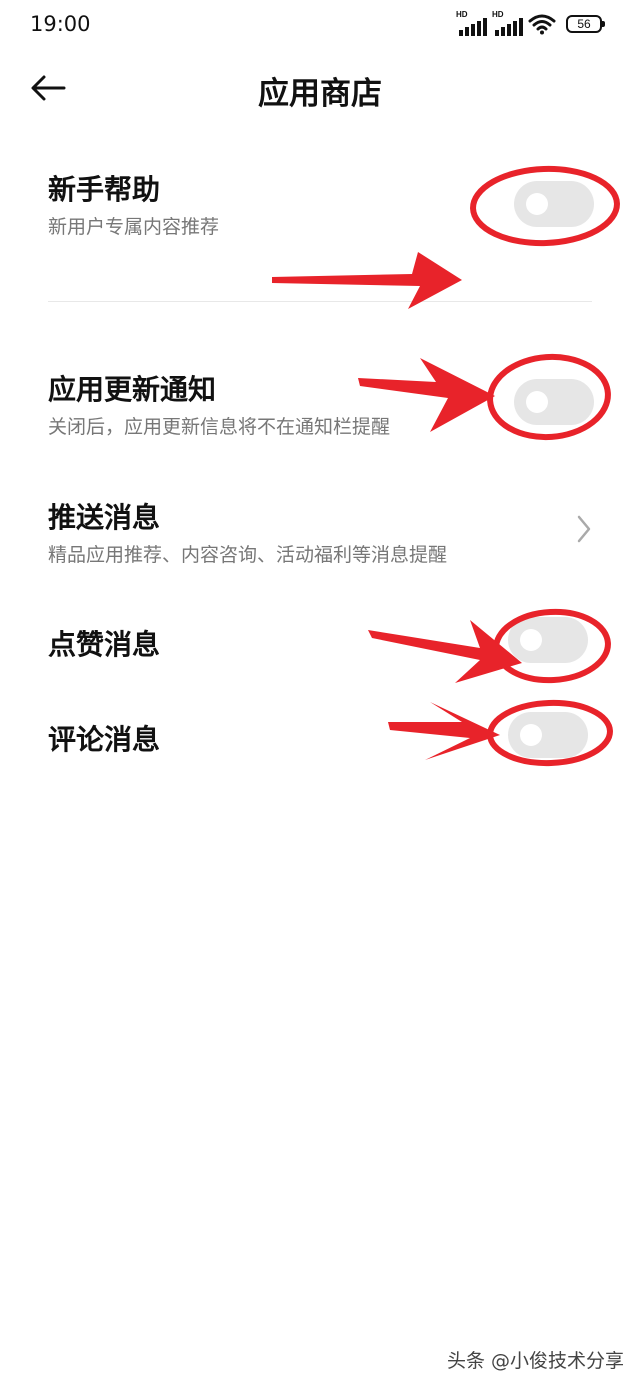  I want to click on app-bar: 应用商店, so click(320, 88).